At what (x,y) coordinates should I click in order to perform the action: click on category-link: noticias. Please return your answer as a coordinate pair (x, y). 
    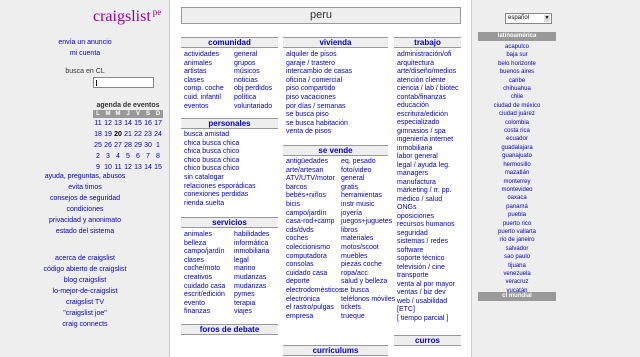
    Looking at the image, I should click on (253, 81).